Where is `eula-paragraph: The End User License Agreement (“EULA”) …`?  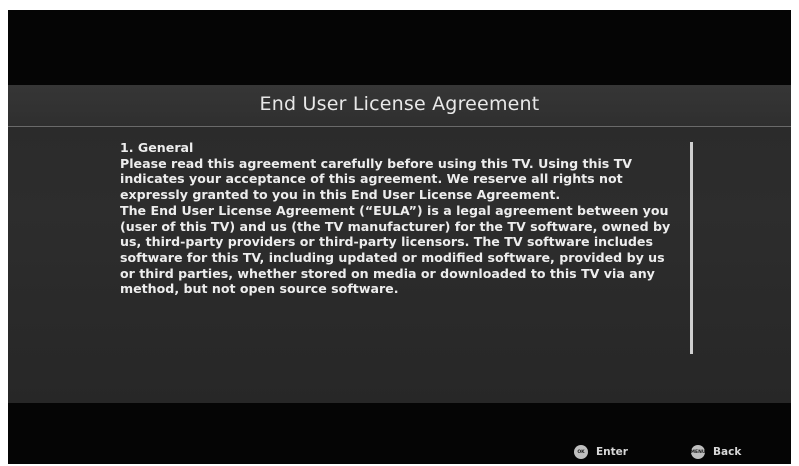
eula-paragraph: The End User License Agreement (“EULA”) … is located at coordinates (395, 249).